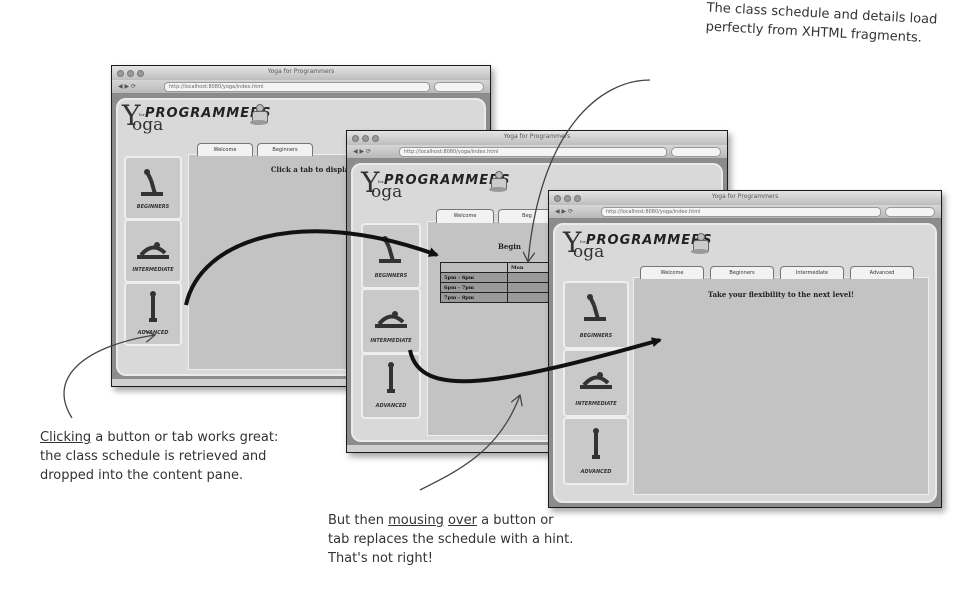  What do you see at coordinates (109, 377) in the screenshot?
I see `callout-left-arrow` at bounding box center [109, 377].